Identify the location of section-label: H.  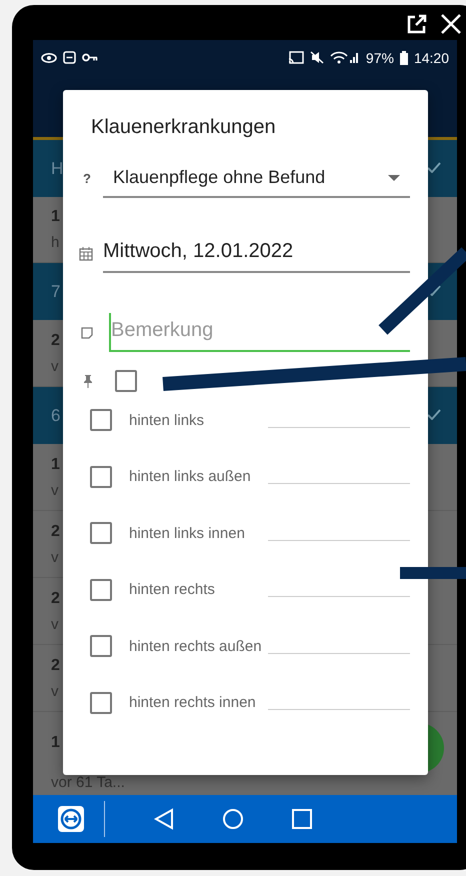
(57, 168).